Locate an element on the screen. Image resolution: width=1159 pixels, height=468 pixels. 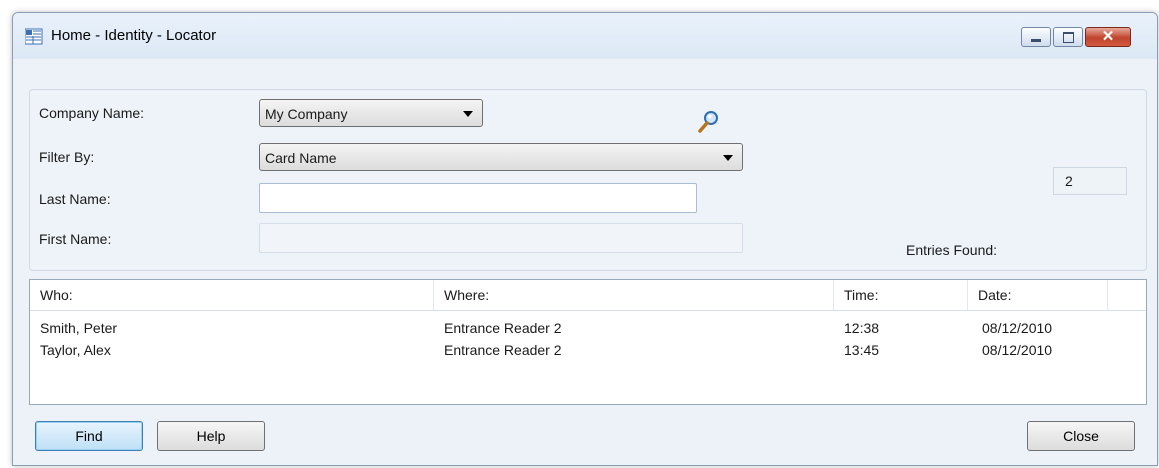
window-title: Home - Identity - Locator is located at coordinates (134, 35).